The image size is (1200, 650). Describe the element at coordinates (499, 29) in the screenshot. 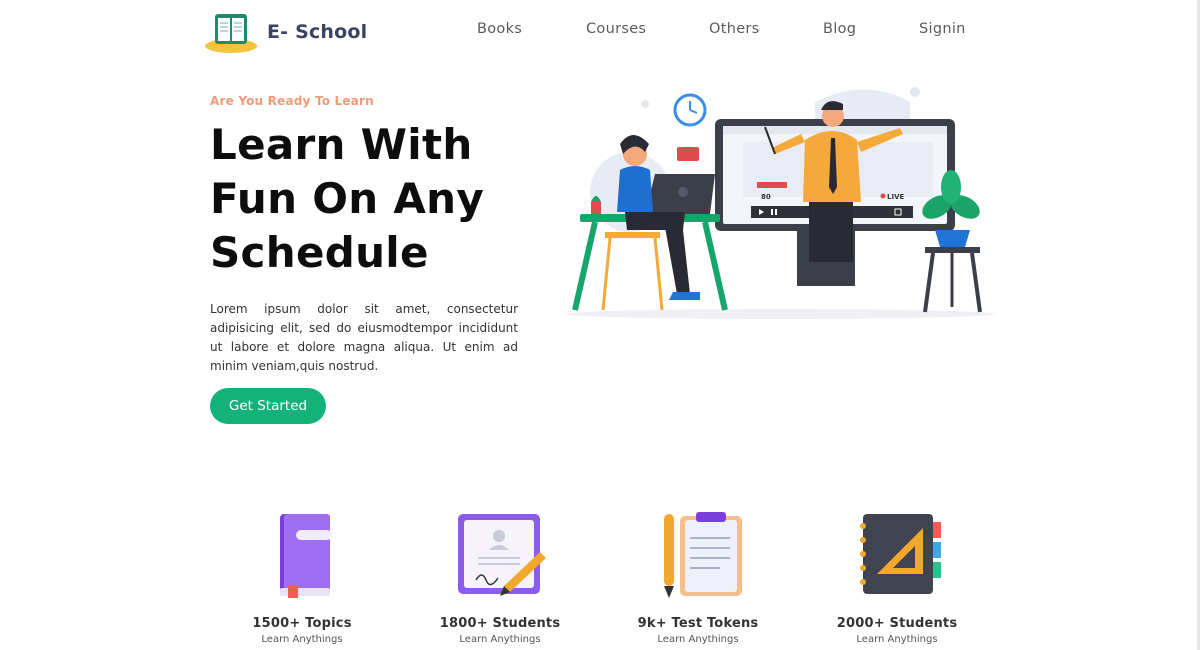

I see `nav-link-books: Books` at that location.